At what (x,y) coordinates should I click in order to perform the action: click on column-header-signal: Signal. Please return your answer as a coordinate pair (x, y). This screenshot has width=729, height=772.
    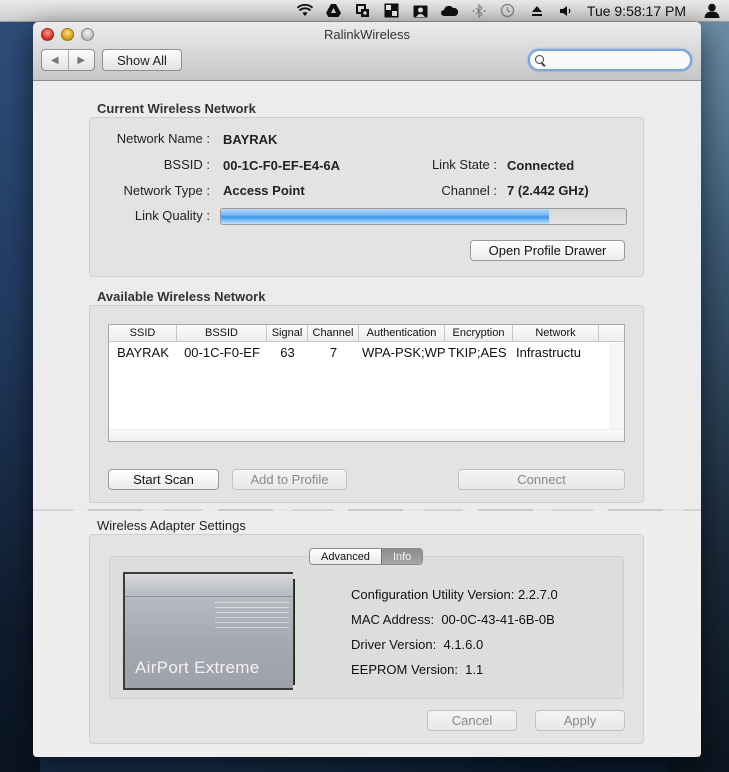
    Looking at the image, I should click on (287, 333).